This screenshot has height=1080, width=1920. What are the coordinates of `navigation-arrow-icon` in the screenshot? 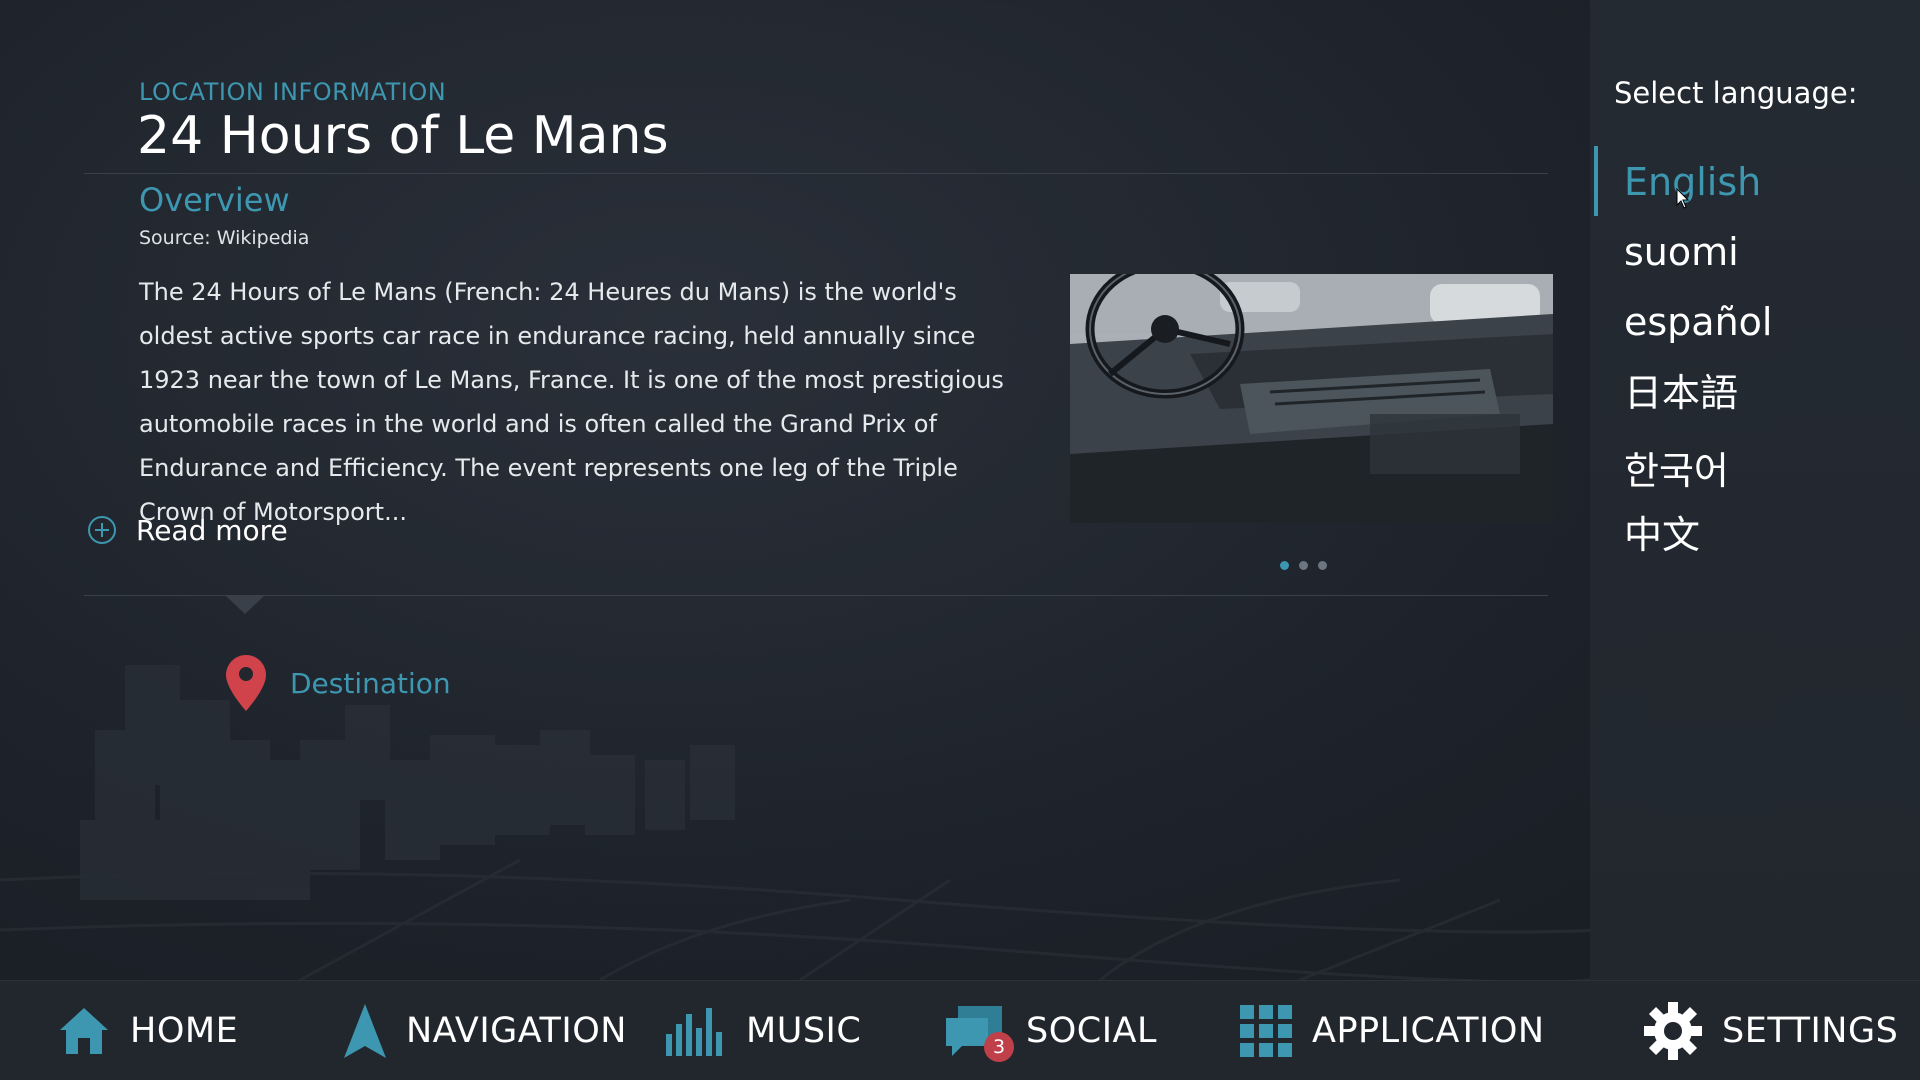 It's located at (365, 1031).